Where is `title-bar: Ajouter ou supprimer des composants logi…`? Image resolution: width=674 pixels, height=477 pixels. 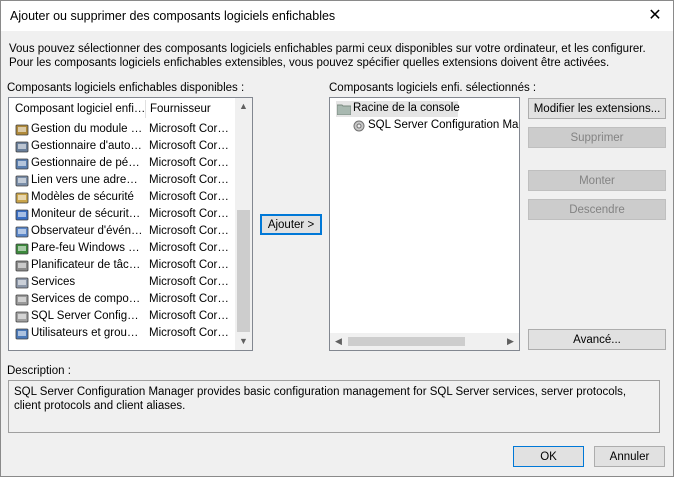
title-bar: Ajouter ou supprimer des composants logi… is located at coordinates (337, 16).